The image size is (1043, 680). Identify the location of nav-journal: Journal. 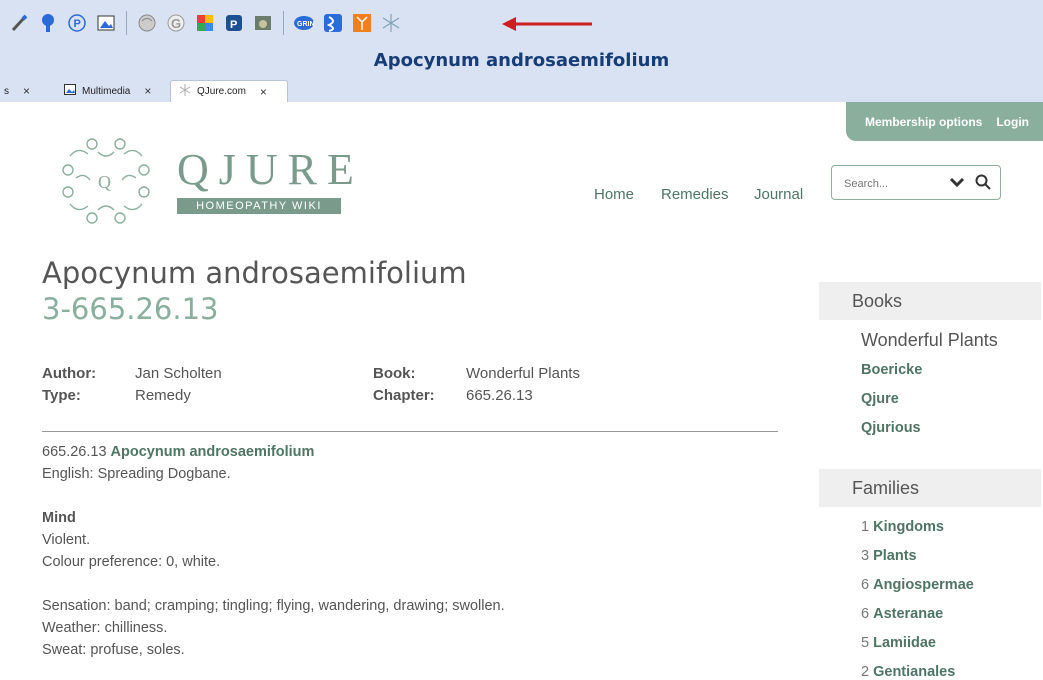
(778, 194).